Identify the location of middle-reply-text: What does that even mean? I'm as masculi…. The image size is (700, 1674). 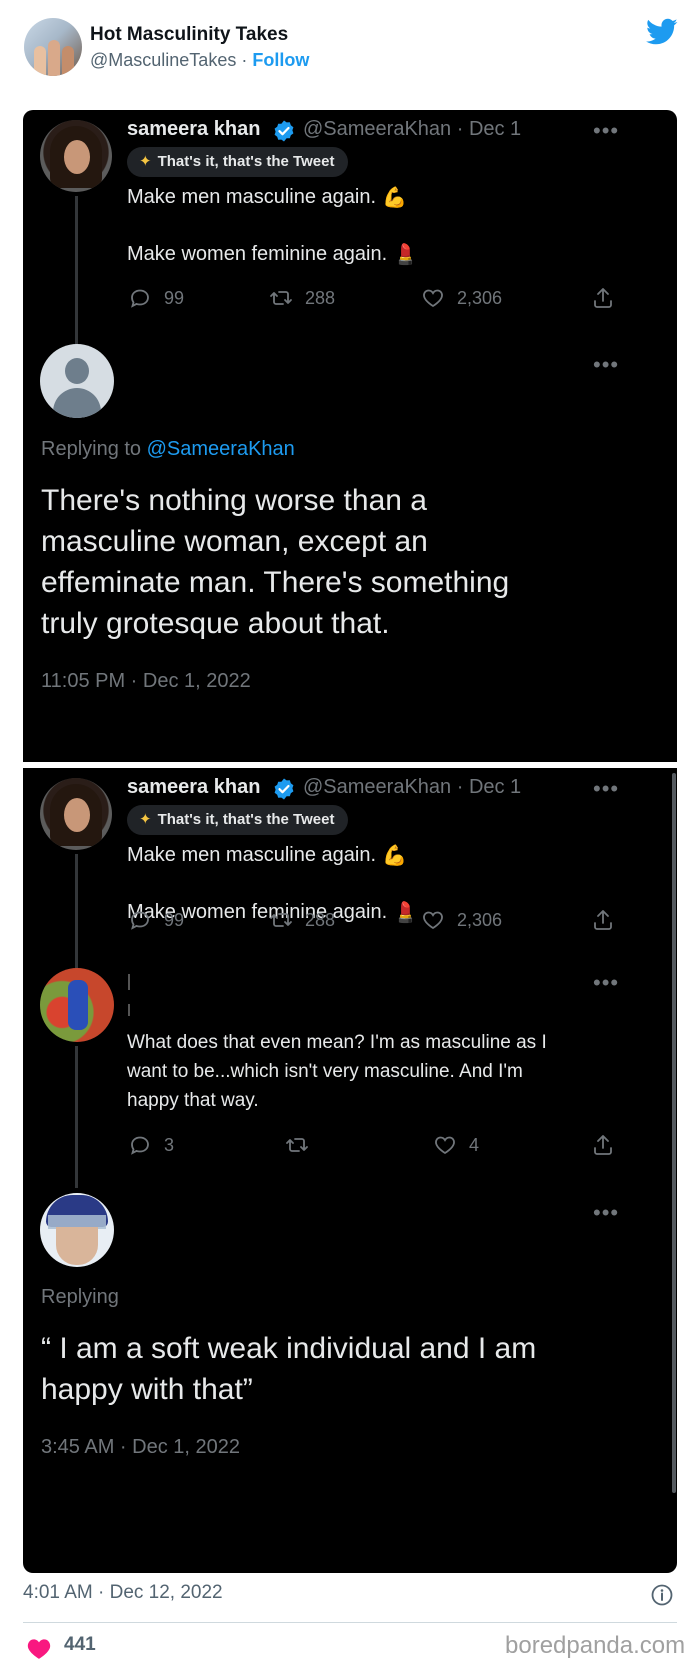
(337, 1071).